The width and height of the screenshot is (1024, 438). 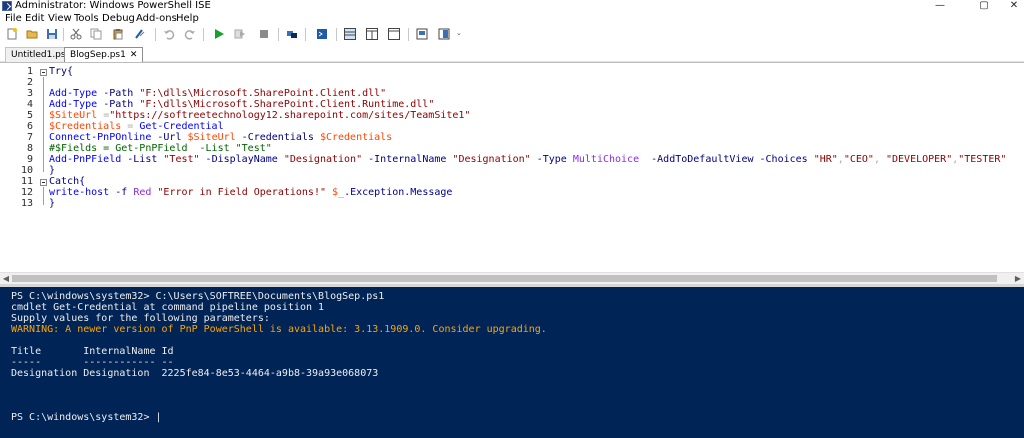 What do you see at coordinates (19, 168) in the screenshot?
I see `line-number-gutter: 1 2 3 4 5 6 7 8 9 10 11 12 13` at bounding box center [19, 168].